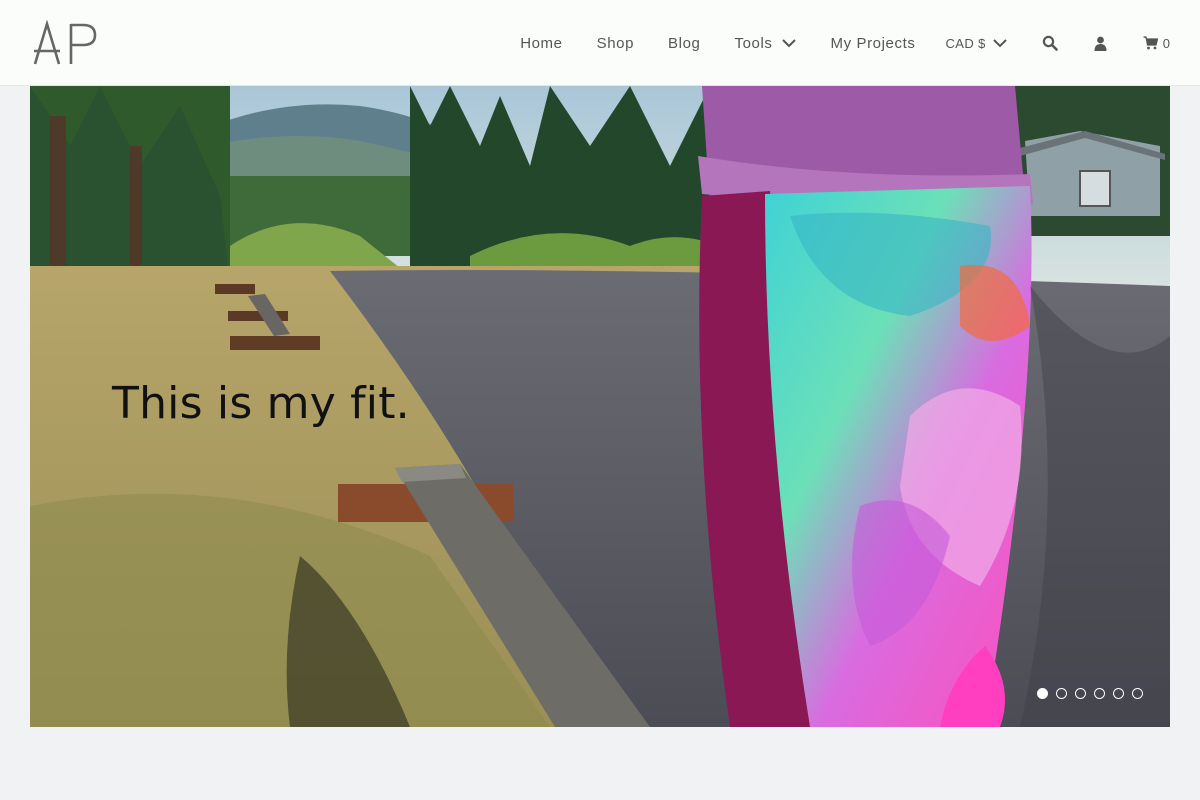 The image size is (1200, 800). I want to click on currency-selector: CAD $, so click(976, 43).